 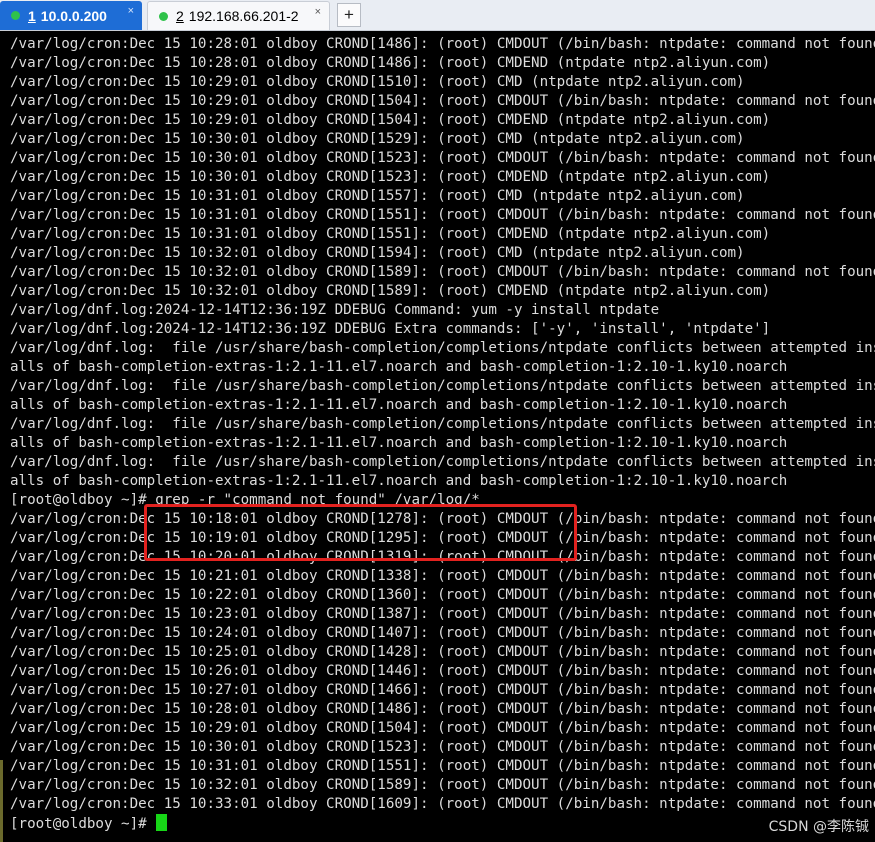 I want to click on cursor-block, so click(x=162, y=822).